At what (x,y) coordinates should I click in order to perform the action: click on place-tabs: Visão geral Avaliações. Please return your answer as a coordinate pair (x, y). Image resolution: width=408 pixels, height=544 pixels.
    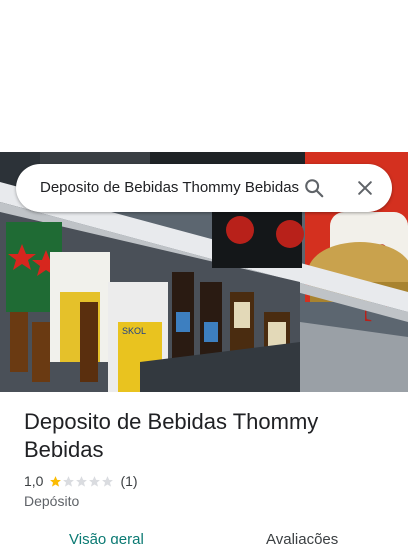
    Looking at the image, I should click on (204, 536).